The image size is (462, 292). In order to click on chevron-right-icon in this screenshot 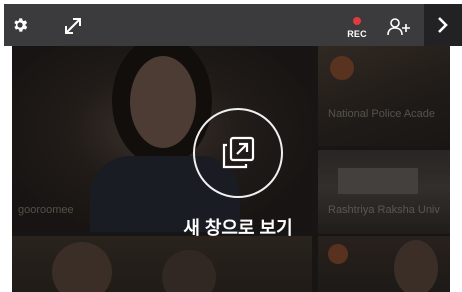, I will do `click(443, 25)`.